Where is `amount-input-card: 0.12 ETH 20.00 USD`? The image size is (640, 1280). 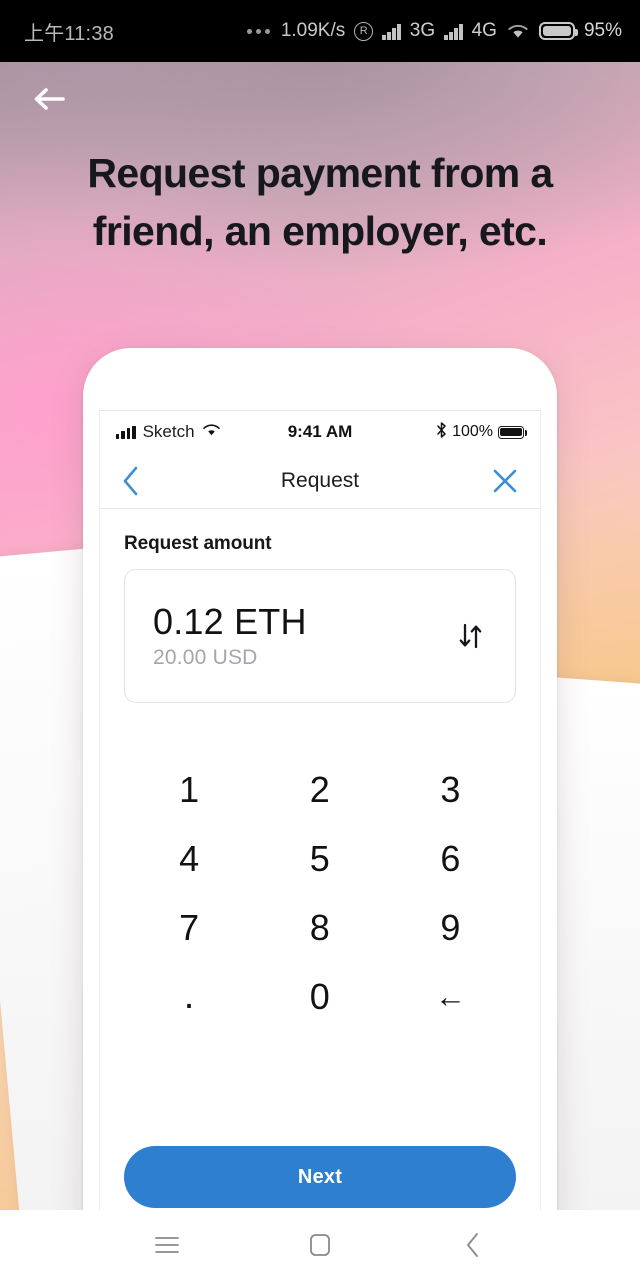 amount-input-card: 0.12 ETH 20.00 USD is located at coordinates (320, 636).